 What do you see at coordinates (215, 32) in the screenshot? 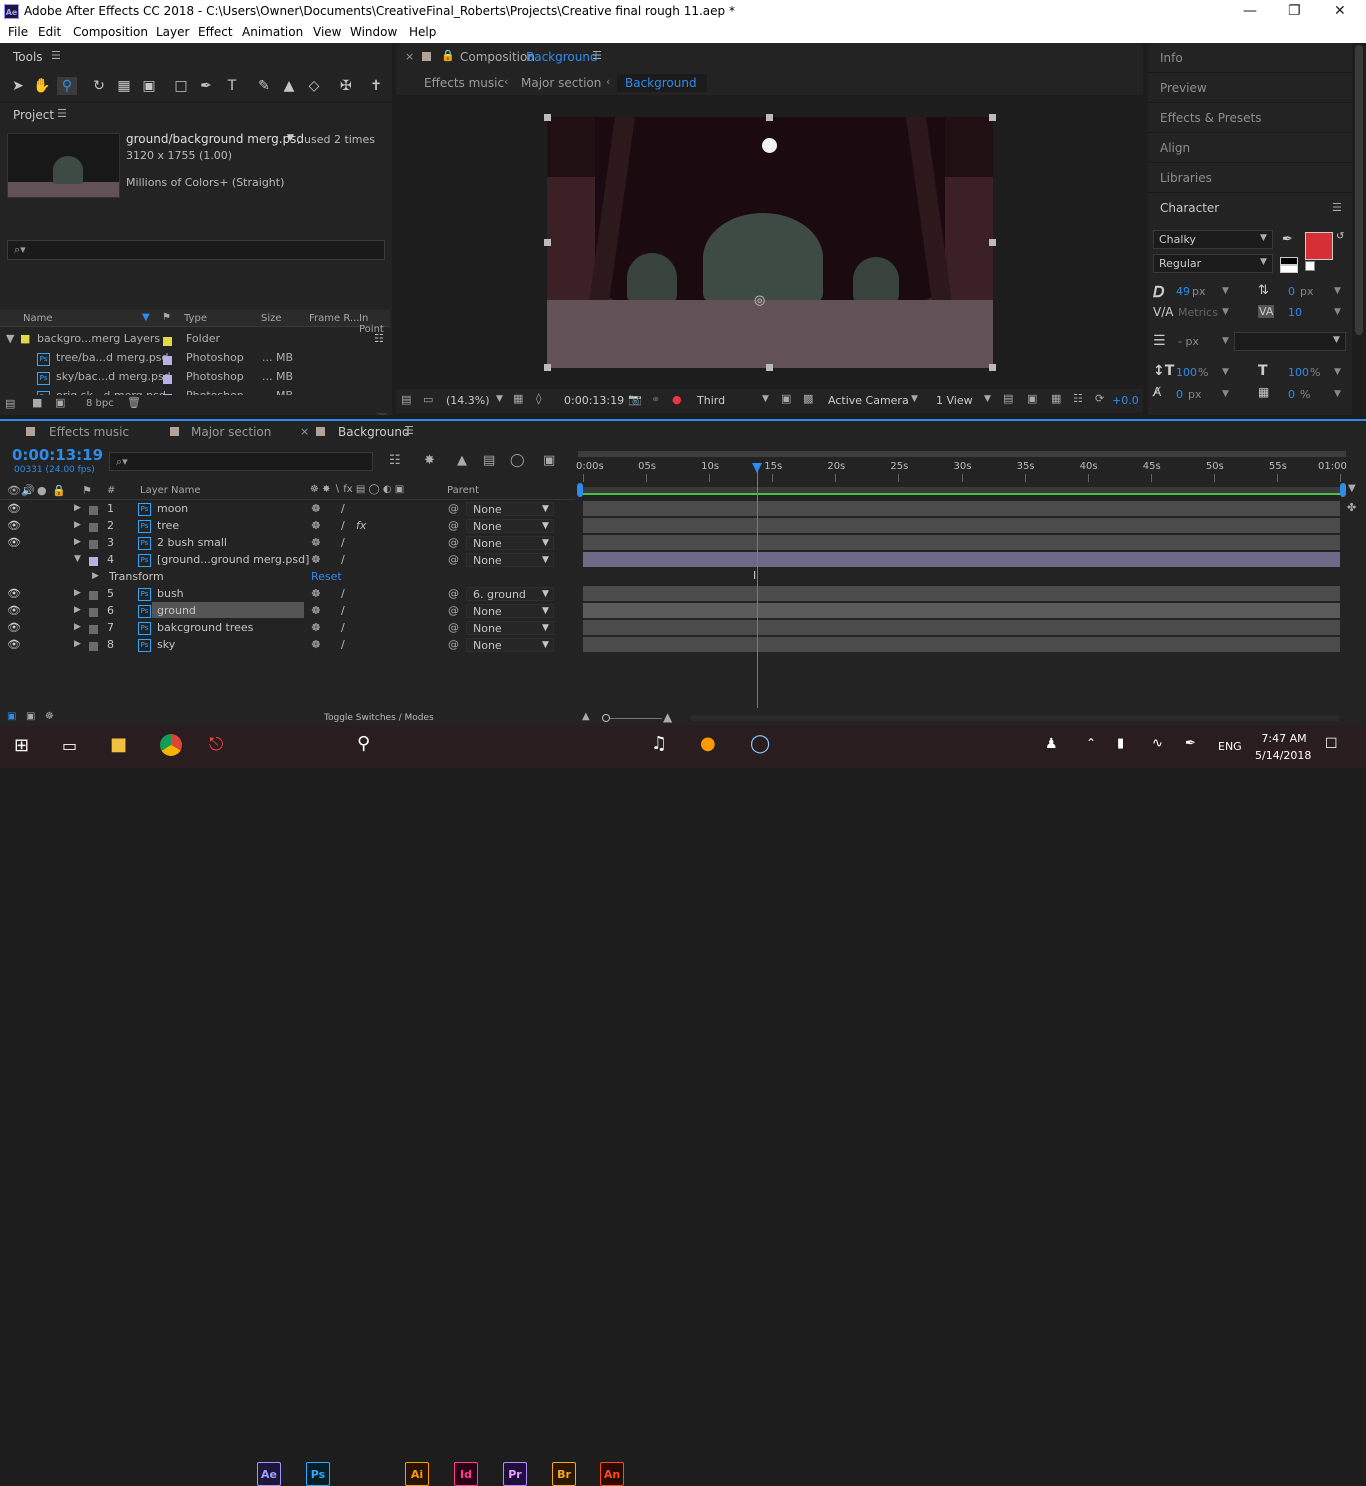
I see `menu-effect: Effect` at bounding box center [215, 32].